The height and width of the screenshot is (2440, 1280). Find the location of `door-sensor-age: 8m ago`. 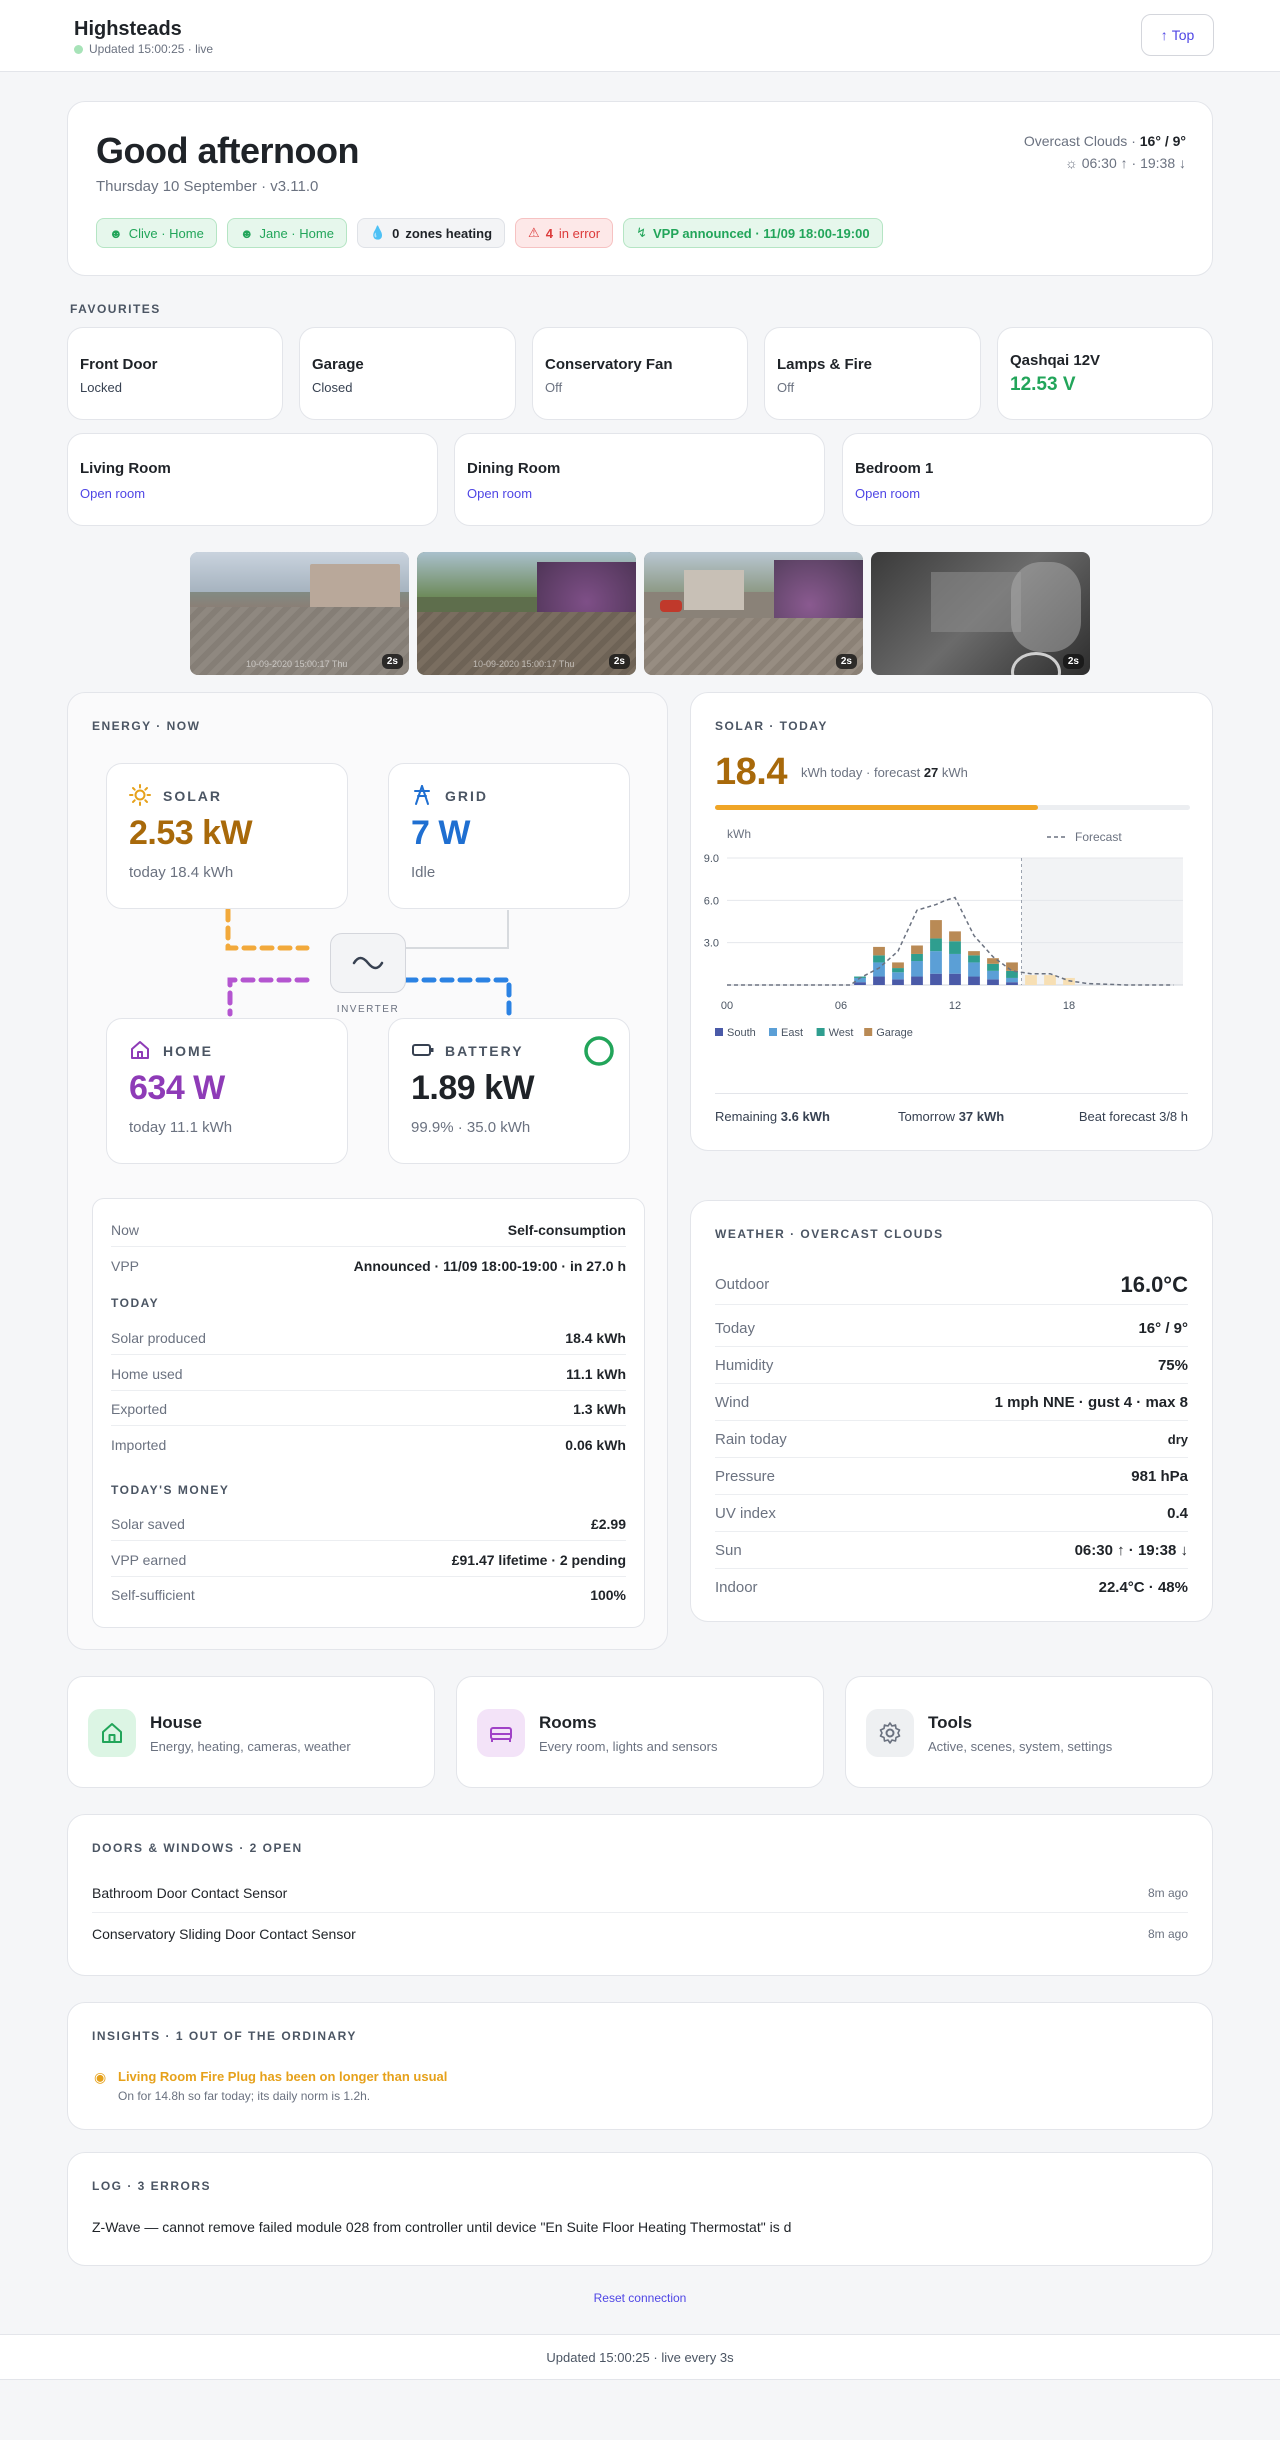

door-sensor-age: 8m ago is located at coordinates (1167, 1934).